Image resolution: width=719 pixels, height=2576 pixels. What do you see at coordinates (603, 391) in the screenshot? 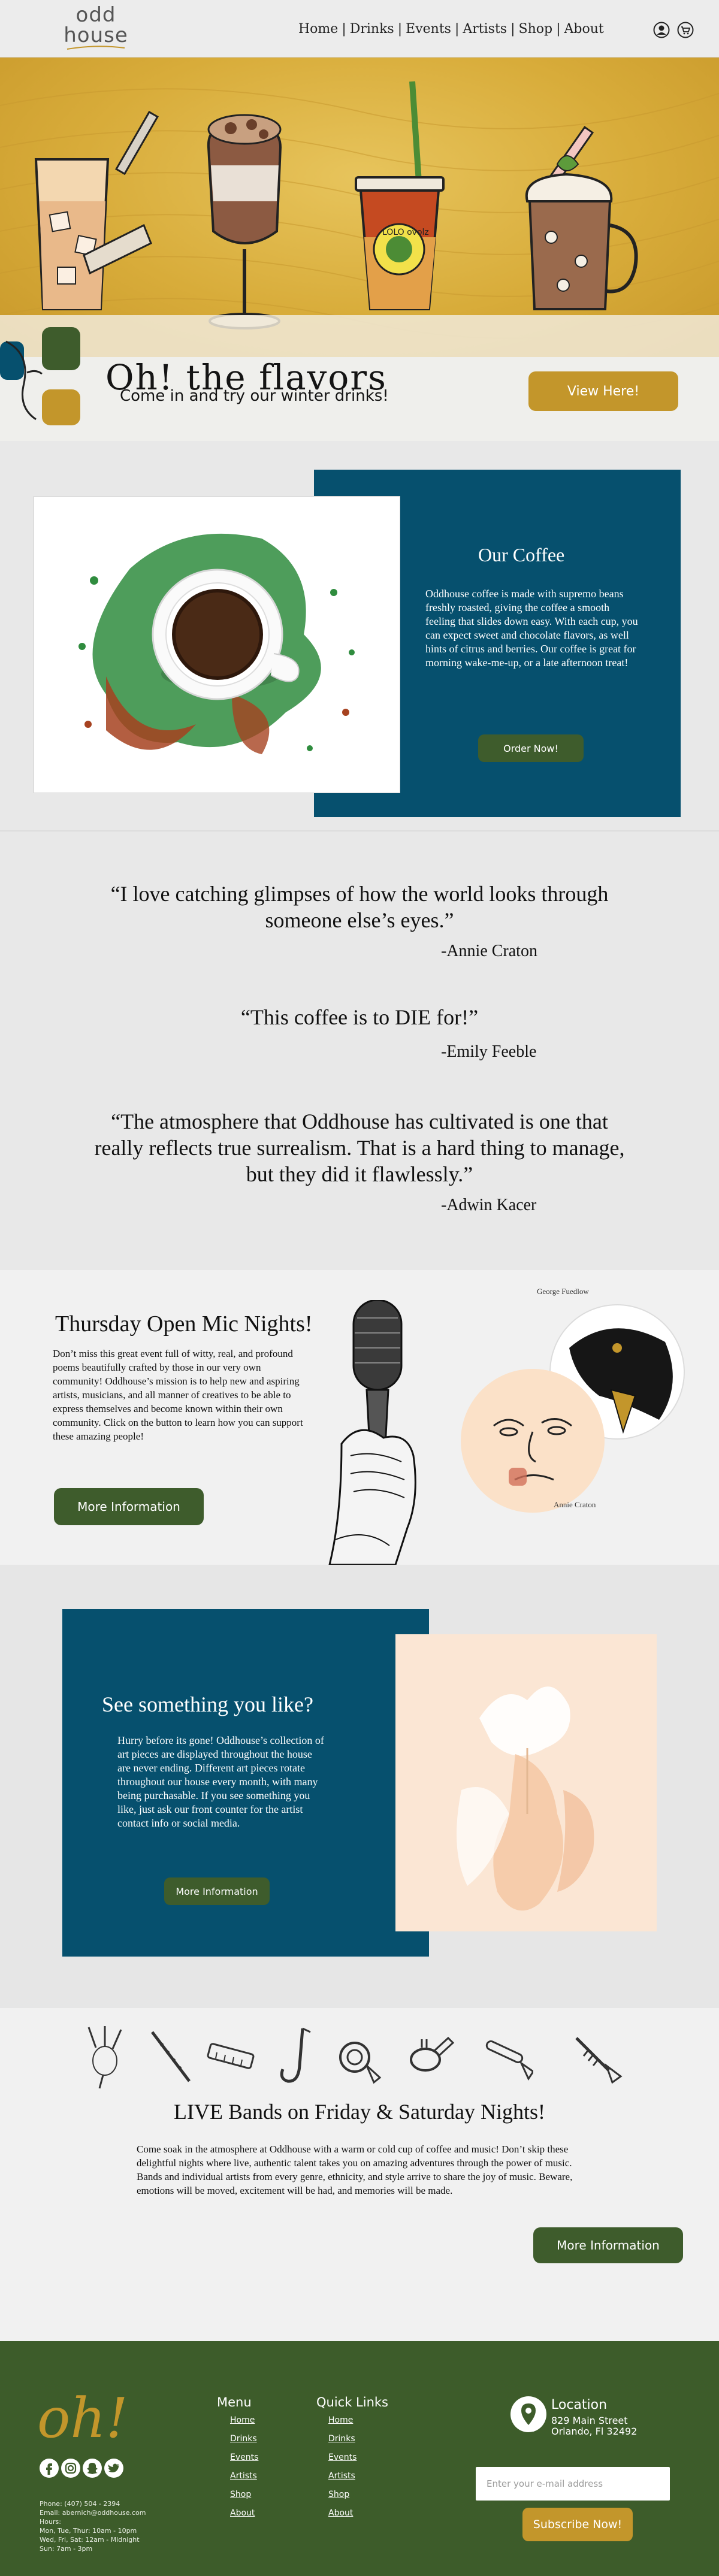
I see `view-here-button: View Here!` at bounding box center [603, 391].